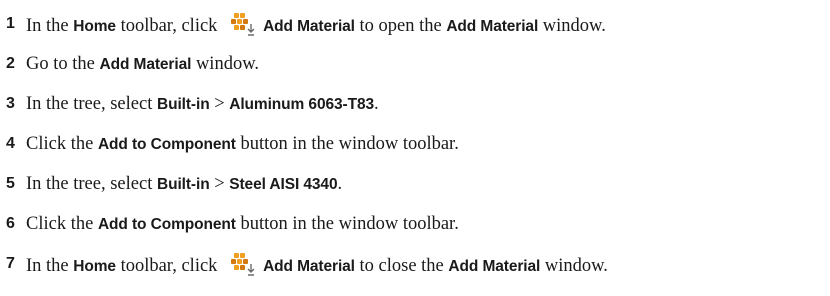 Image resolution: width=830 pixels, height=296 pixels. I want to click on ui-term: Steel AISI 4340, so click(283, 184).